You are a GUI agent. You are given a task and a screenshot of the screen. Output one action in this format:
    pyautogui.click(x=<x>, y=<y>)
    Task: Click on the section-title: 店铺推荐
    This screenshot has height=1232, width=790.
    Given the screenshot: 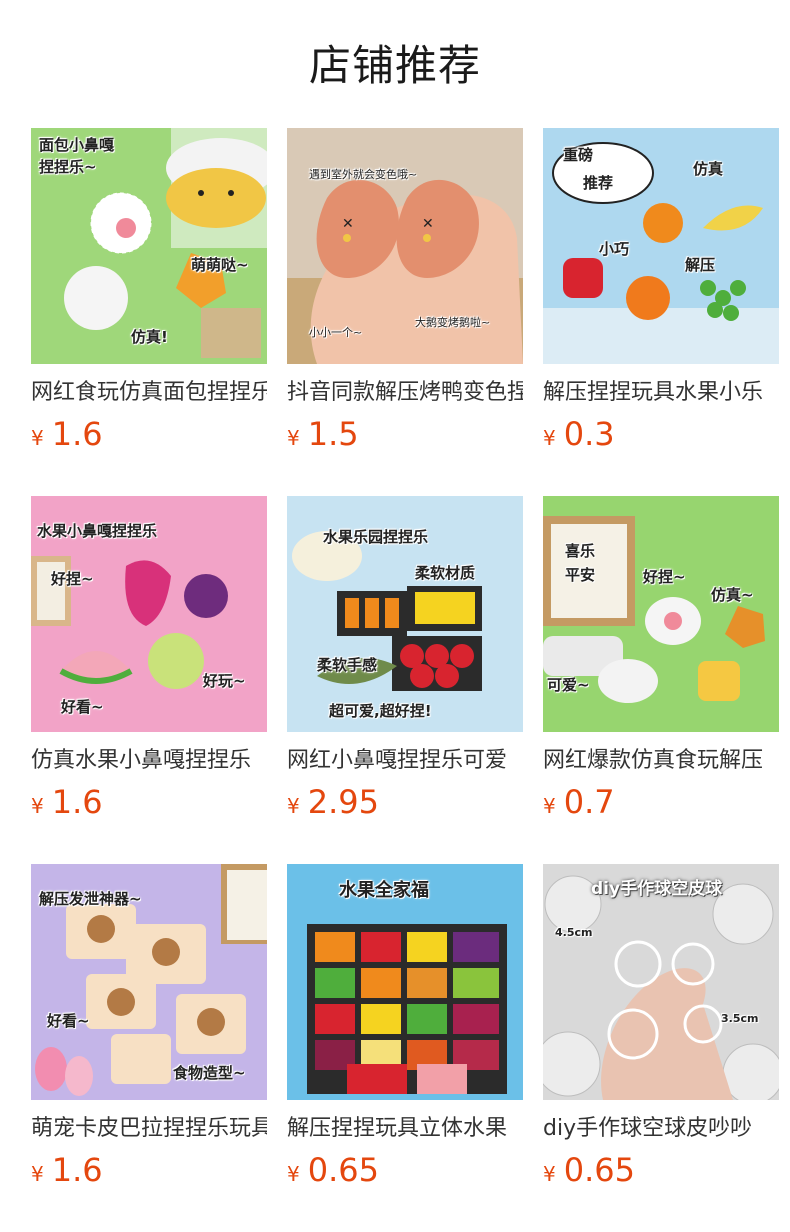 What is the action you would take?
    pyautogui.click(x=394, y=65)
    